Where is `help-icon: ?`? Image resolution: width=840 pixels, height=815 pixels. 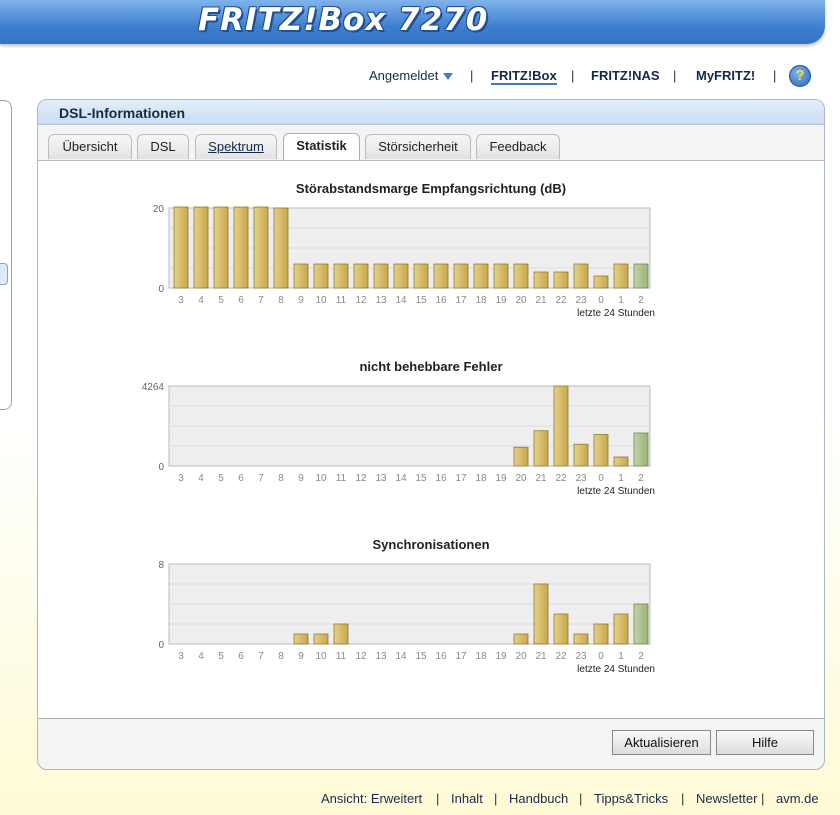 help-icon: ? is located at coordinates (800, 76).